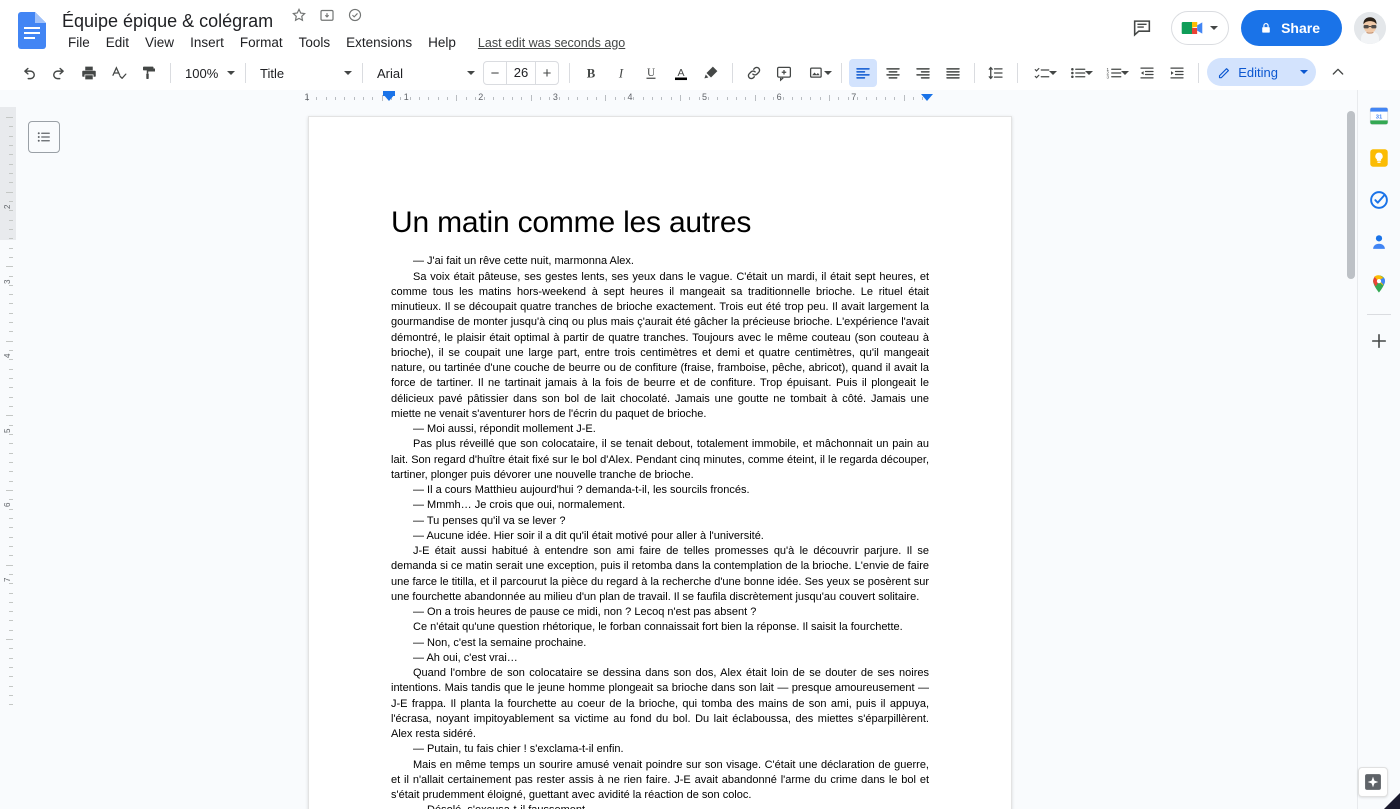 The height and width of the screenshot is (809, 1400). I want to click on zoom-value: 100%, so click(202, 73).